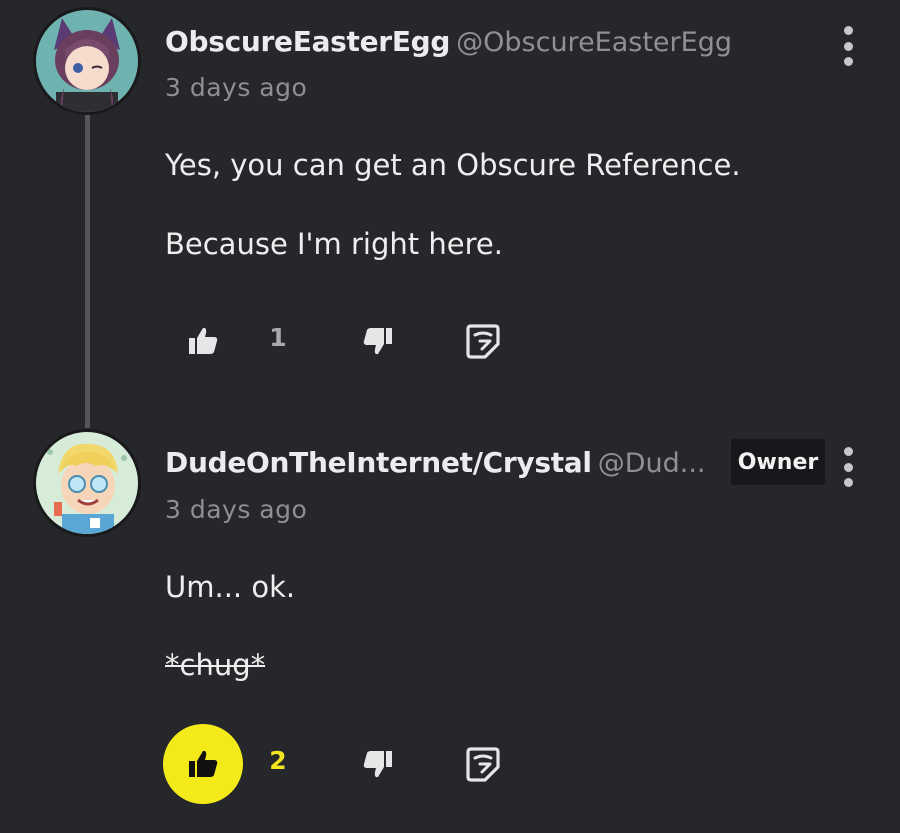  Describe the element at coordinates (594, 42) in the screenshot. I see `user-handle: @ObscureEasterEgg` at that location.